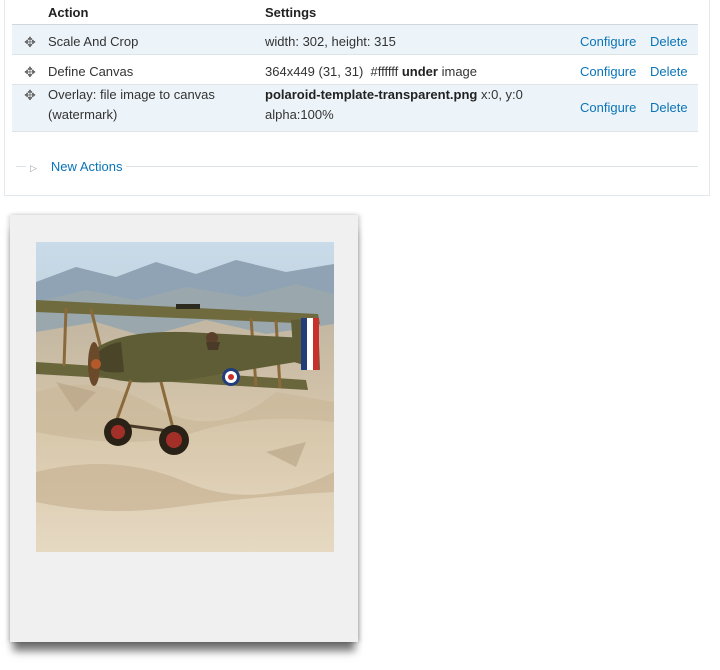  What do you see at coordinates (419, 71) in the screenshot?
I see `settings-bold-text: under` at bounding box center [419, 71].